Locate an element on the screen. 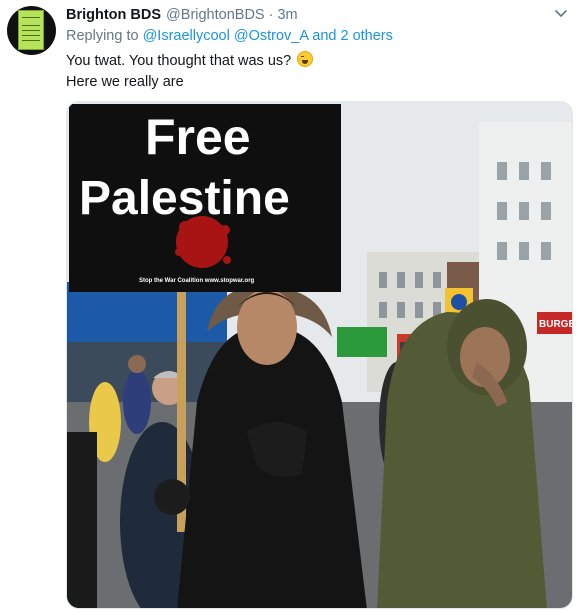  mention-link-1: @Israellycool is located at coordinates (186, 36).